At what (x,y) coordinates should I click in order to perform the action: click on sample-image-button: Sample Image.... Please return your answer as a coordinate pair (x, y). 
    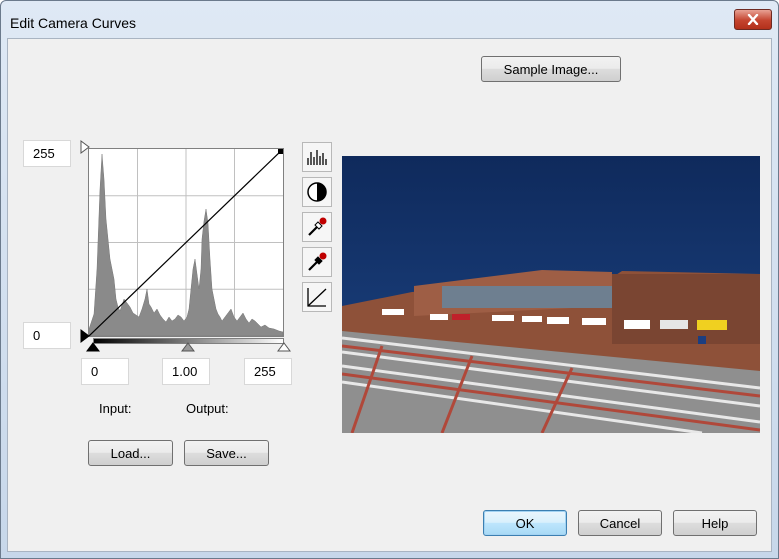
    Looking at the image, I should click on (551, 69).